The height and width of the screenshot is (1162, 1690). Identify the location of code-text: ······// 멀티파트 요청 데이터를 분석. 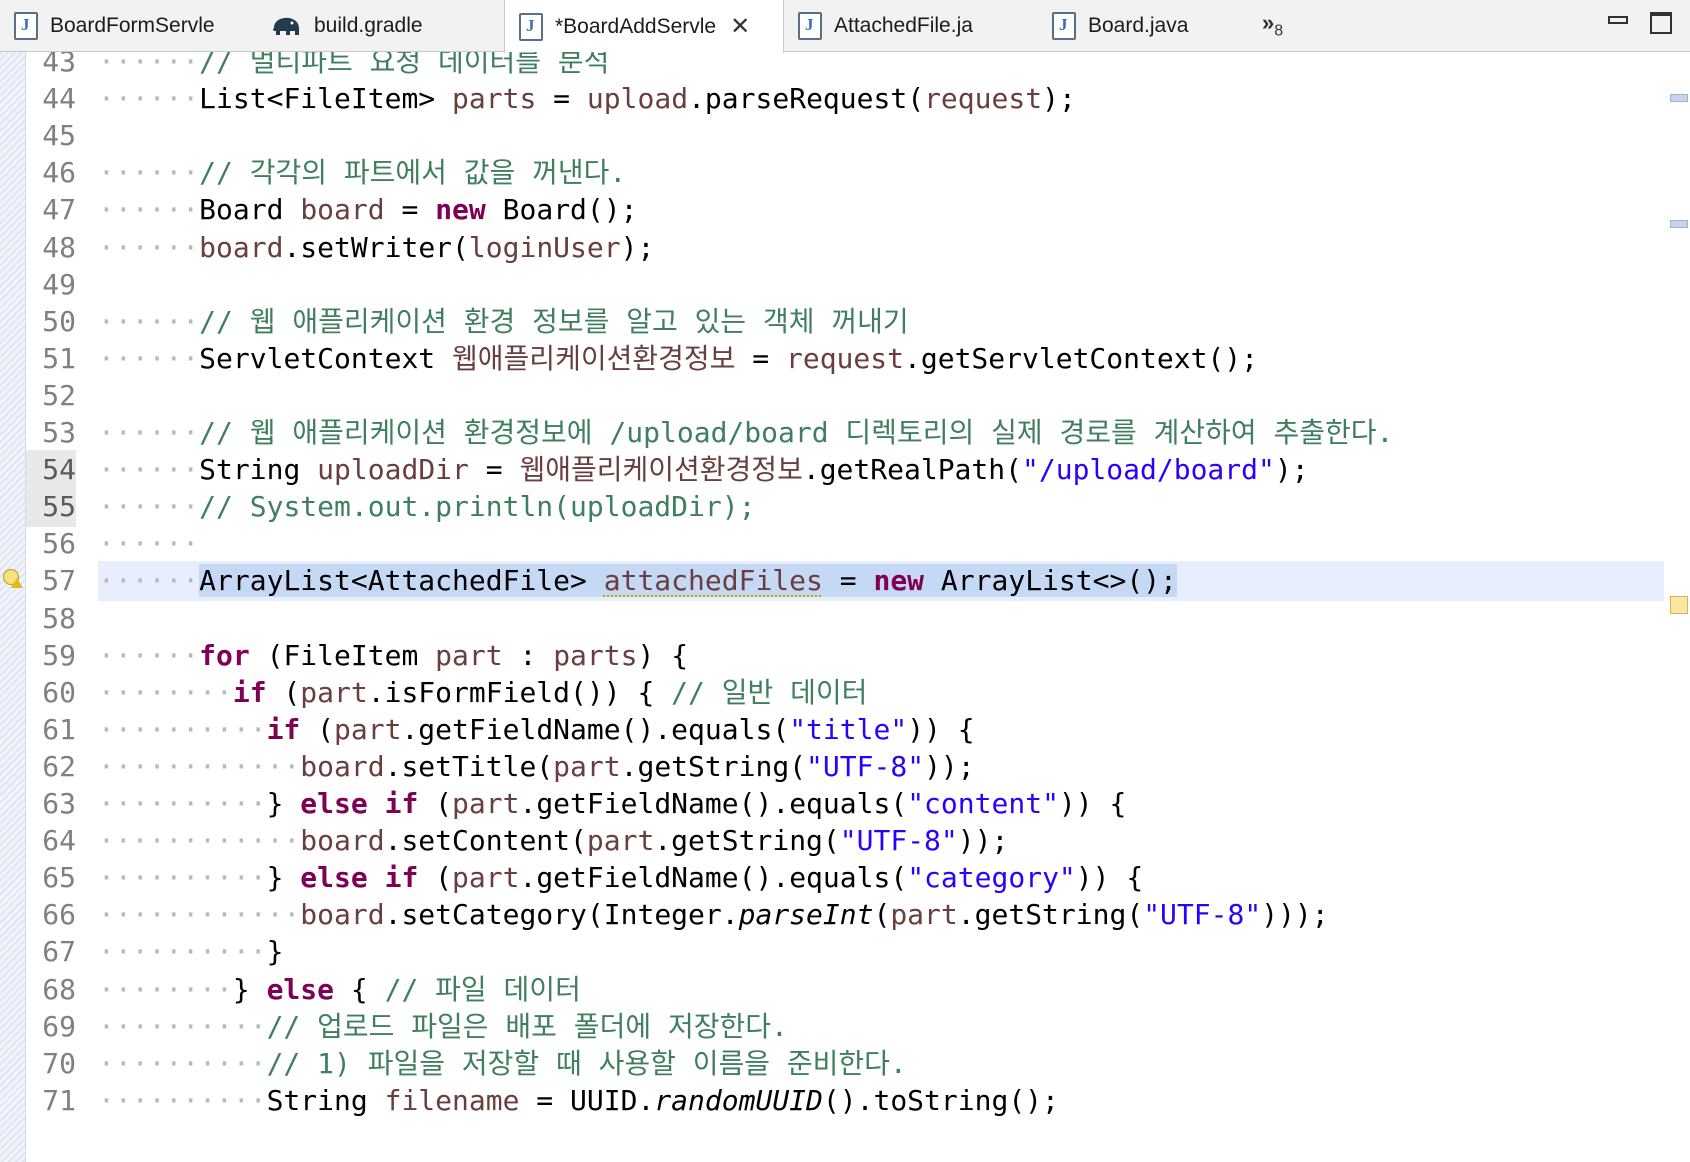
(881, 67).